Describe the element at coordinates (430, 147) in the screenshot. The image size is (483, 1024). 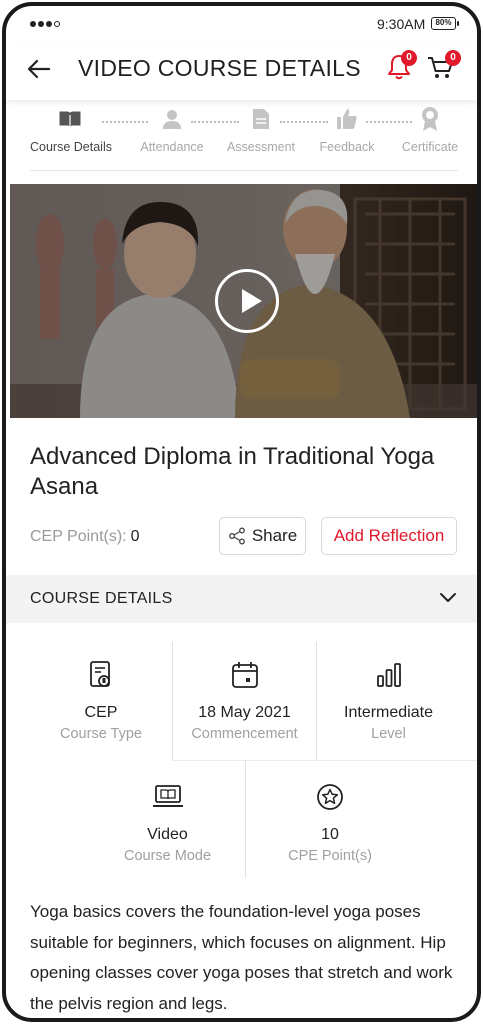
I see `step-label: Certificate` at that location.